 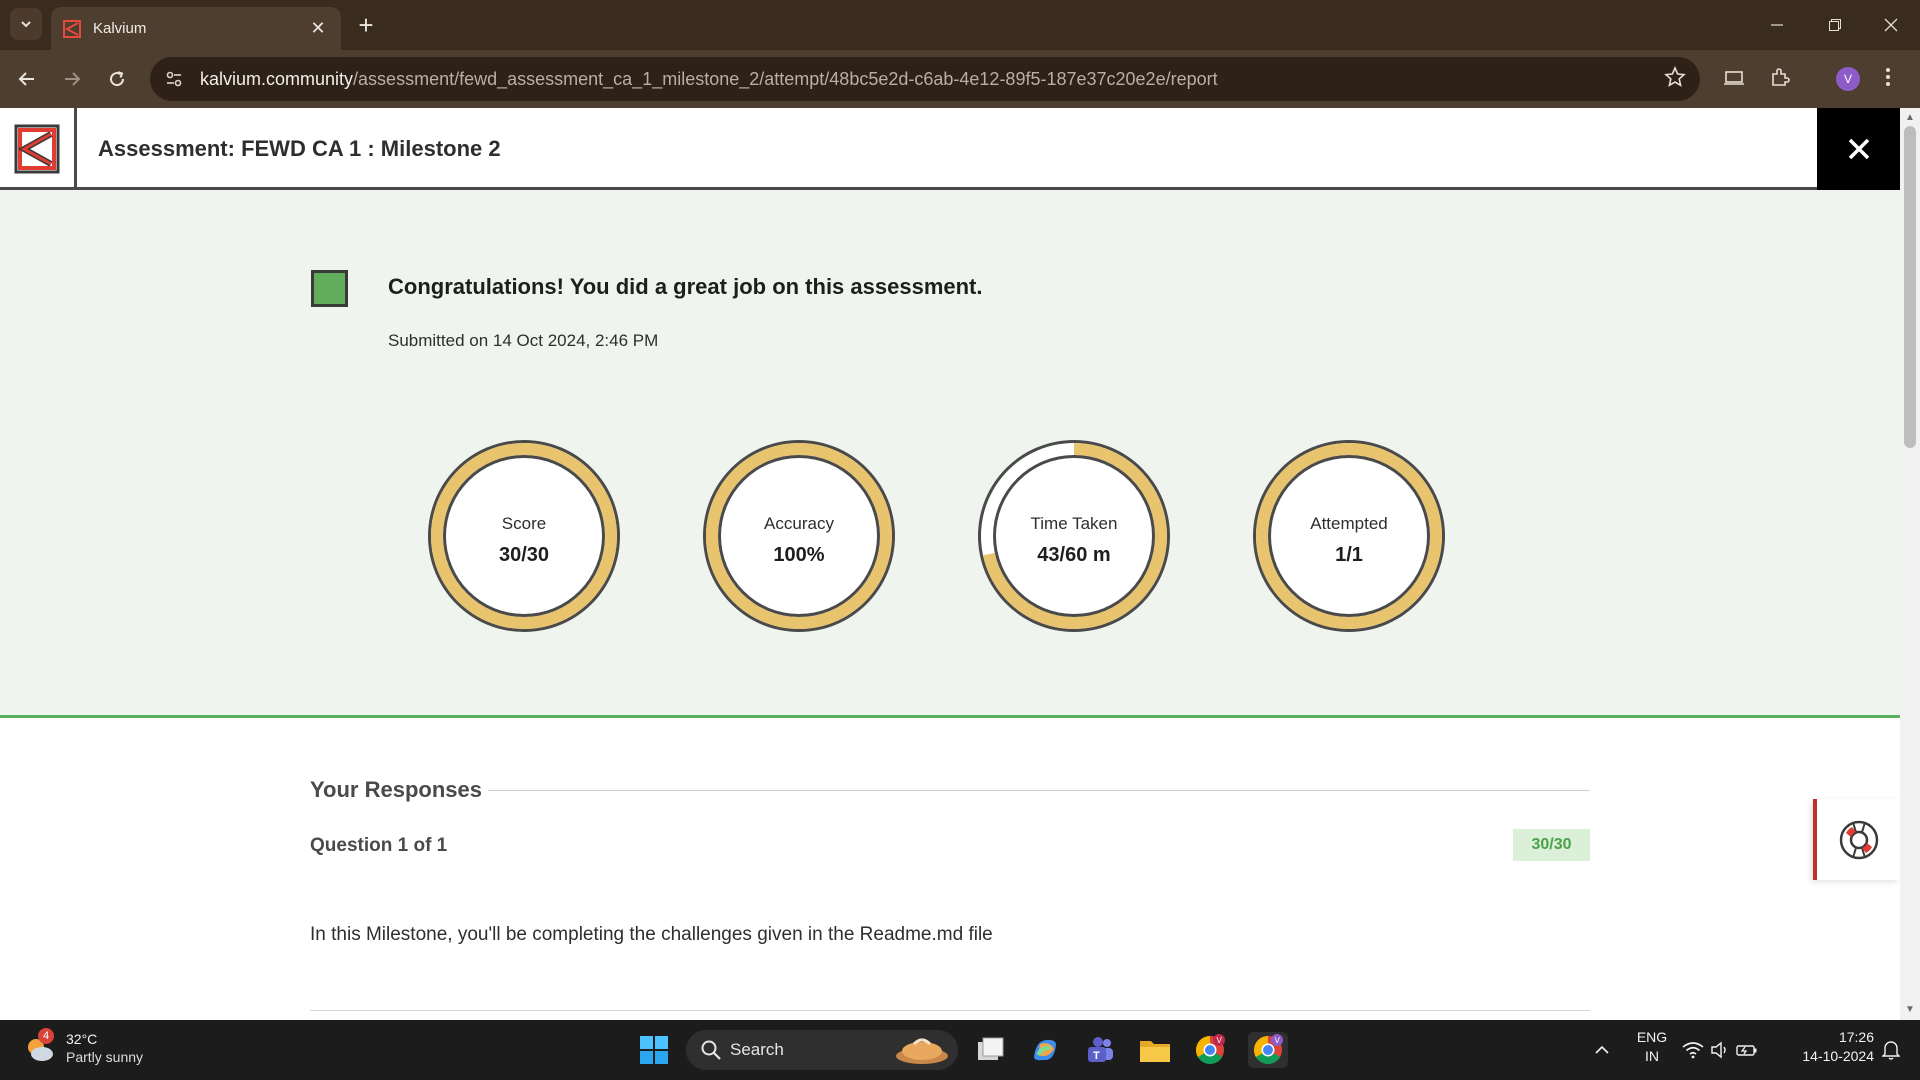 I want to click on tab-search-button, so click(x=26, y=24).